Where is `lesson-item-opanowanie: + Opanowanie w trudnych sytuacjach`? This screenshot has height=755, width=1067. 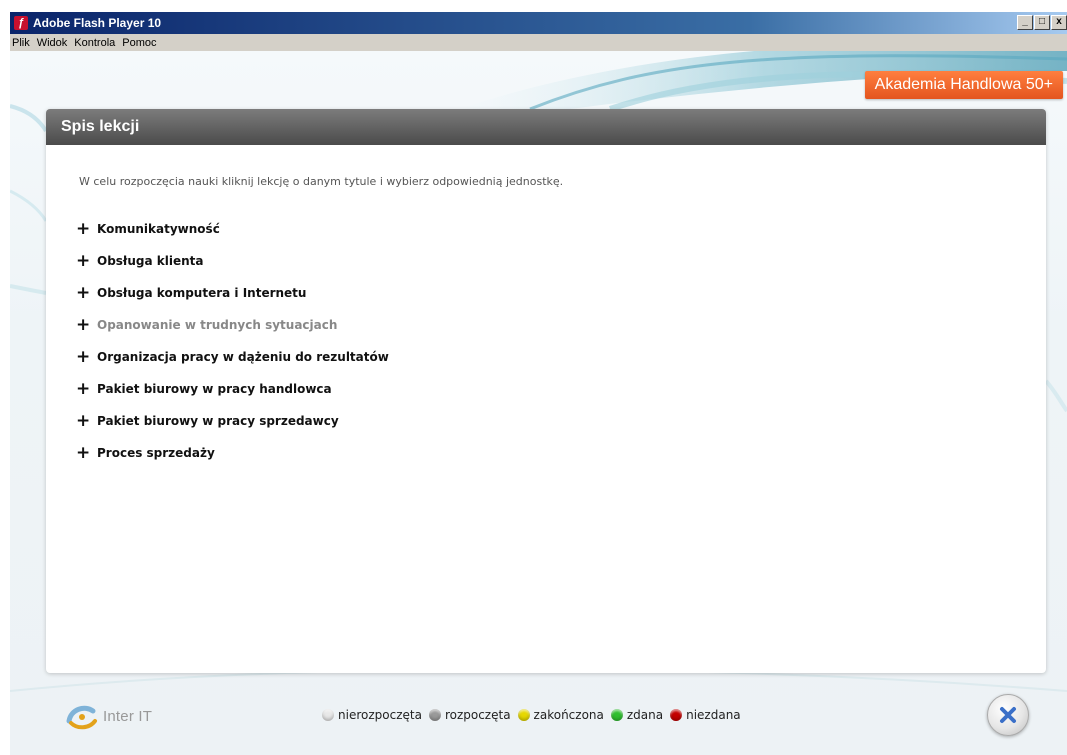 lesson-item-opanowanie: + Opanowanie w trudnych sytuacjach is located at coordinates (232, 325).